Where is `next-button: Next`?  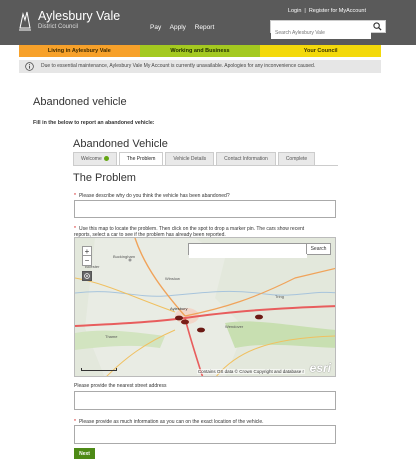 next-button: Next is located at coordinates (84, 453).